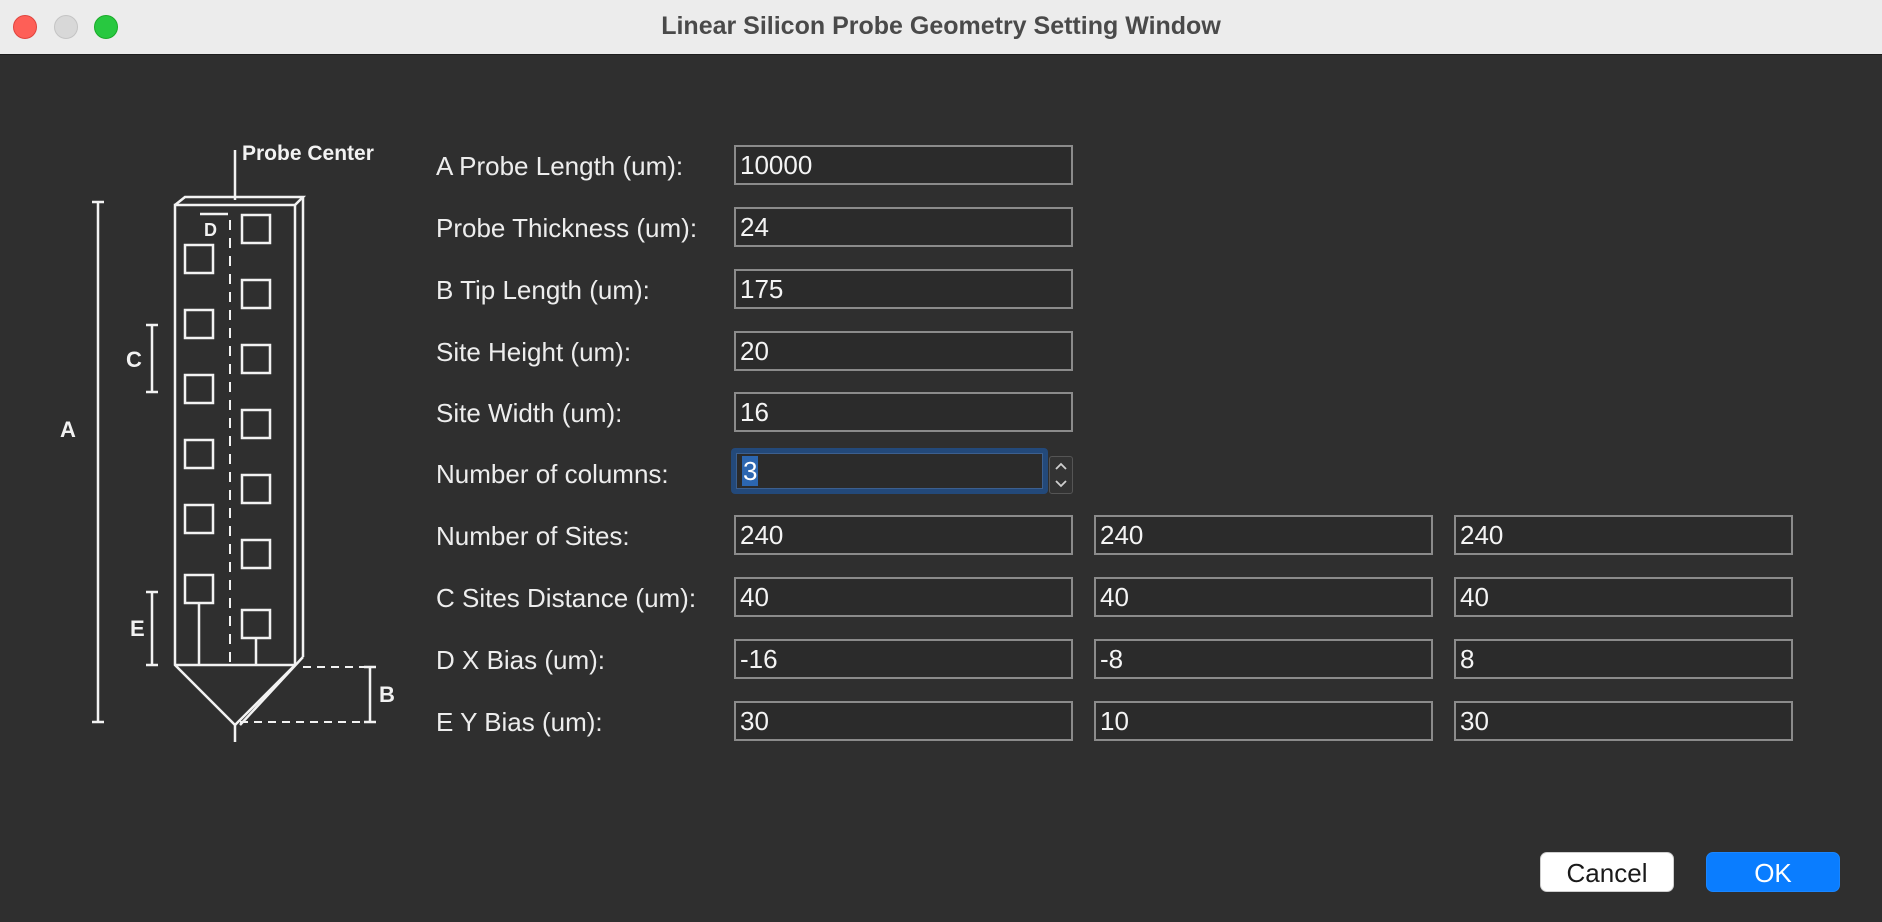 The image size is (1882, 922). I want to click on num-columns-selected-text: 3, so click(750, 471).